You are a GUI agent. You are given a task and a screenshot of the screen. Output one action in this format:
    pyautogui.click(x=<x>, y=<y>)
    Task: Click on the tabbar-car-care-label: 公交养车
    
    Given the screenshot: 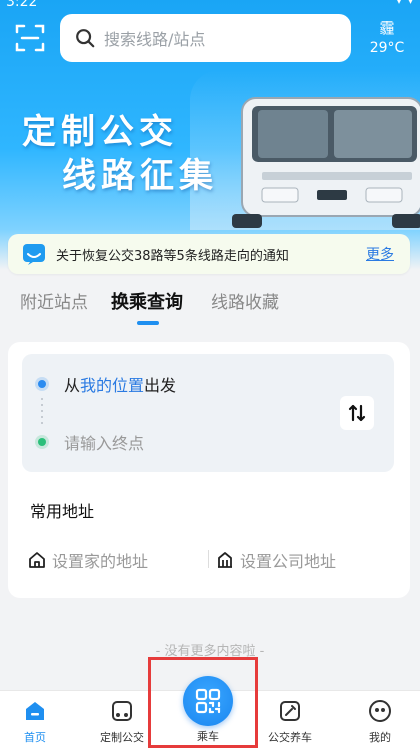 What is the action you would take?
    pyautogui.click(x=290, y=737)
    